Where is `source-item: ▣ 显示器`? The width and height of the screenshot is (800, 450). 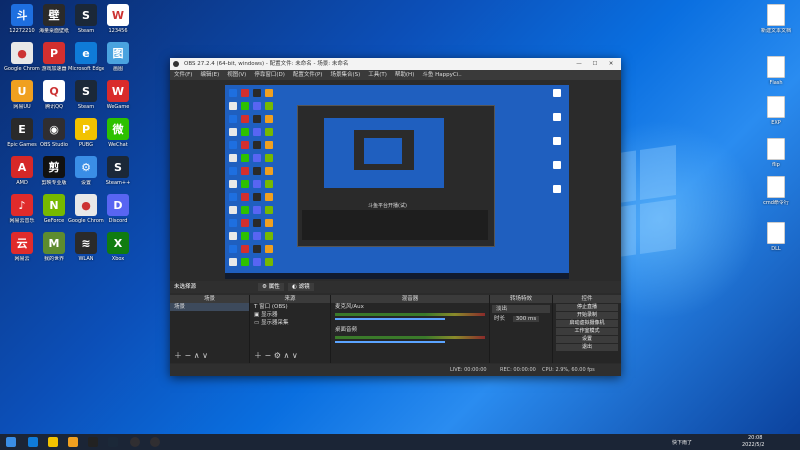
source-item: ▣ 显示器 is located at coordinates (290, 315).